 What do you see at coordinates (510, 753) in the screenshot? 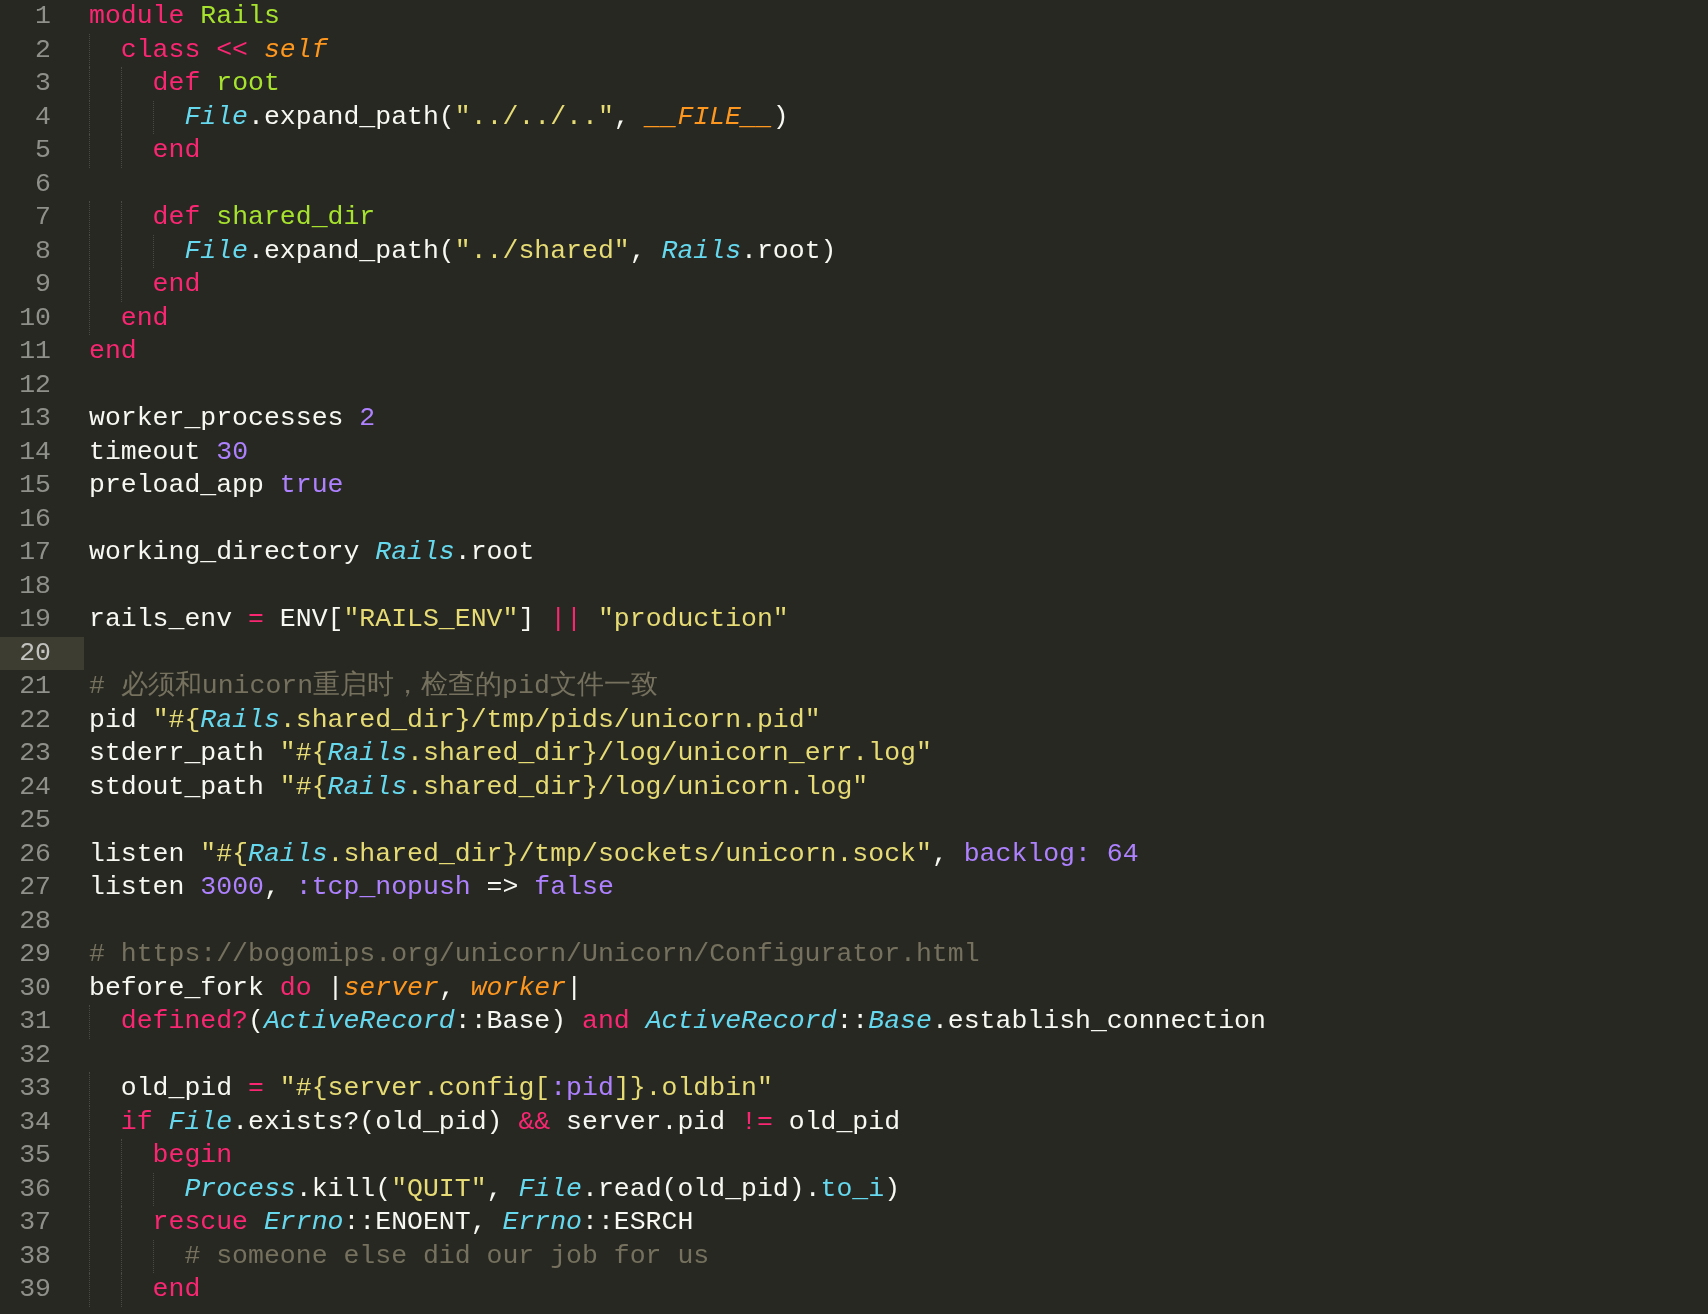
I see `code-line: stderr_path "#{Rails.shared_dir}/log/unicorn_err.log"` at bounding box center [510, 753].